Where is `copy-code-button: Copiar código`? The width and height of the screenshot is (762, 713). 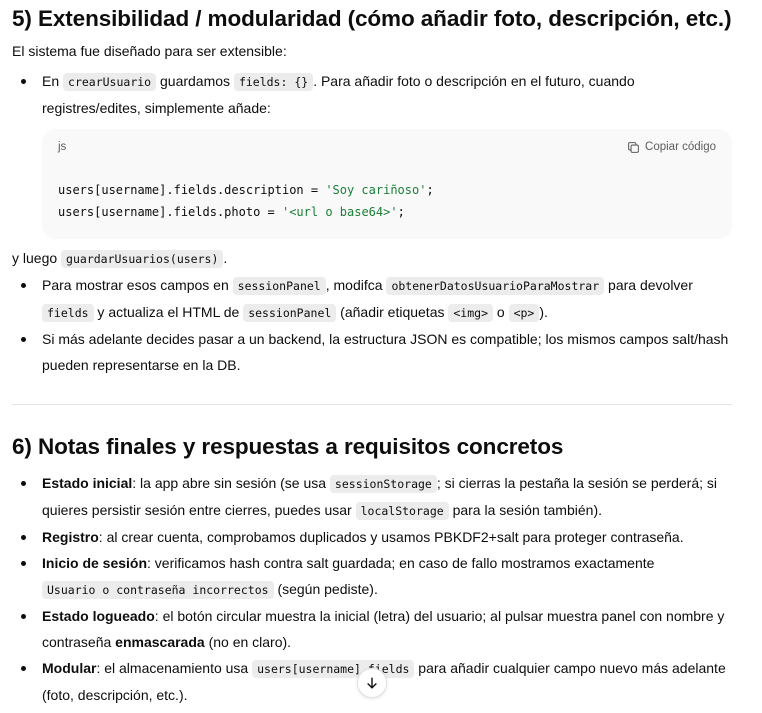
copy-code-button: Copiar código is located at coordinates (671, 147).